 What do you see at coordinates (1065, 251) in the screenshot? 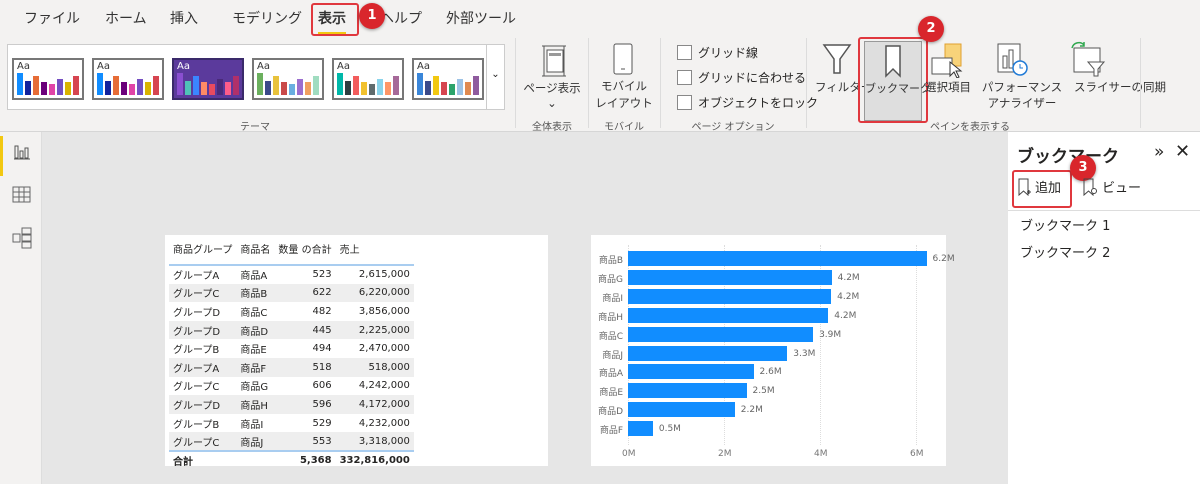
I see `bookmark-item-2: ブックマーク 2` at bounding box center [1065, 251].